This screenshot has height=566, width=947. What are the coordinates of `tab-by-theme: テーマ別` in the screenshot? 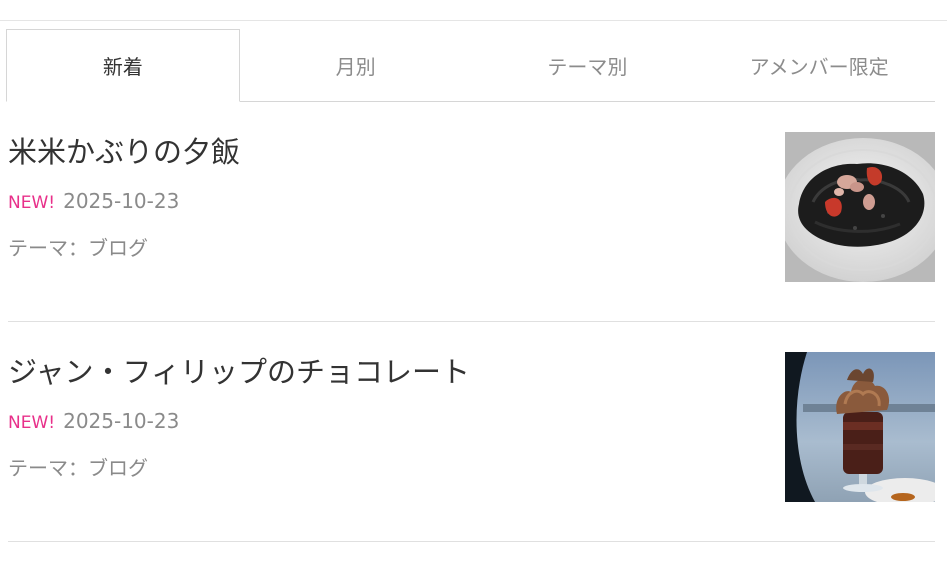 It's located at (588, 65).